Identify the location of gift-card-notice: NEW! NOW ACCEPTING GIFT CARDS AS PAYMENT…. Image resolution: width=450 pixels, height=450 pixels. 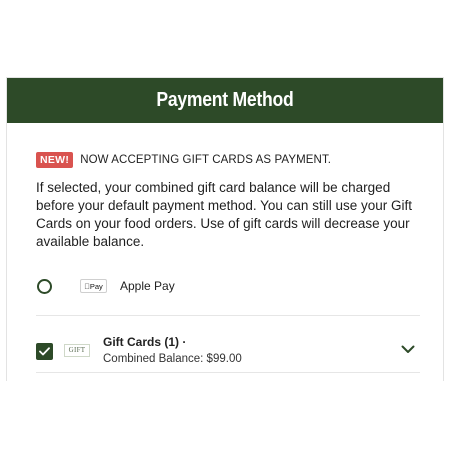
(183, 160).